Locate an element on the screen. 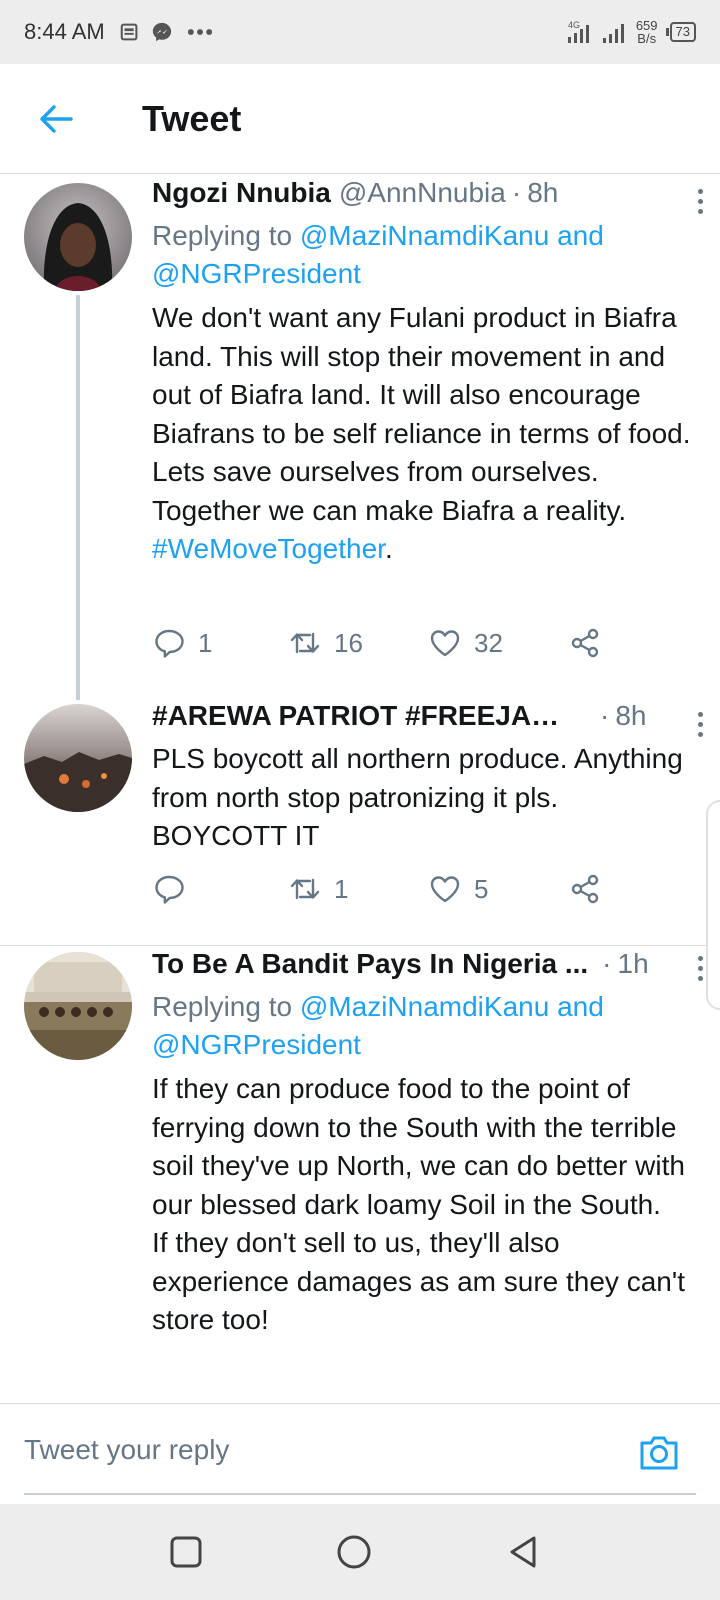 This screenshot has height=1600, width=720. camera-button is located at coordinates (659, 1452).